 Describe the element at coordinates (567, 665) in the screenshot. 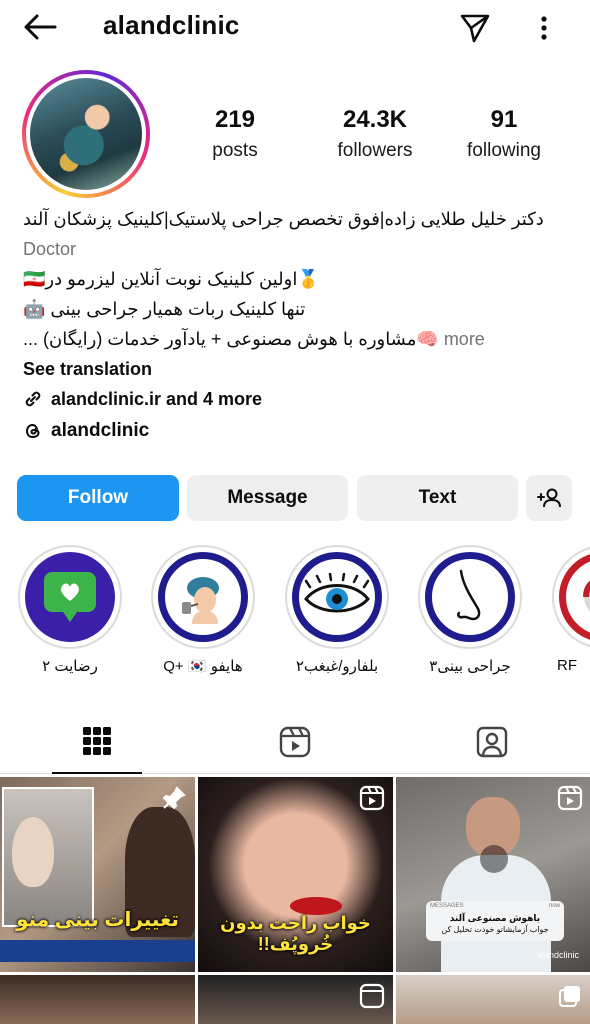

I see `highlight-label: RF` at that location.